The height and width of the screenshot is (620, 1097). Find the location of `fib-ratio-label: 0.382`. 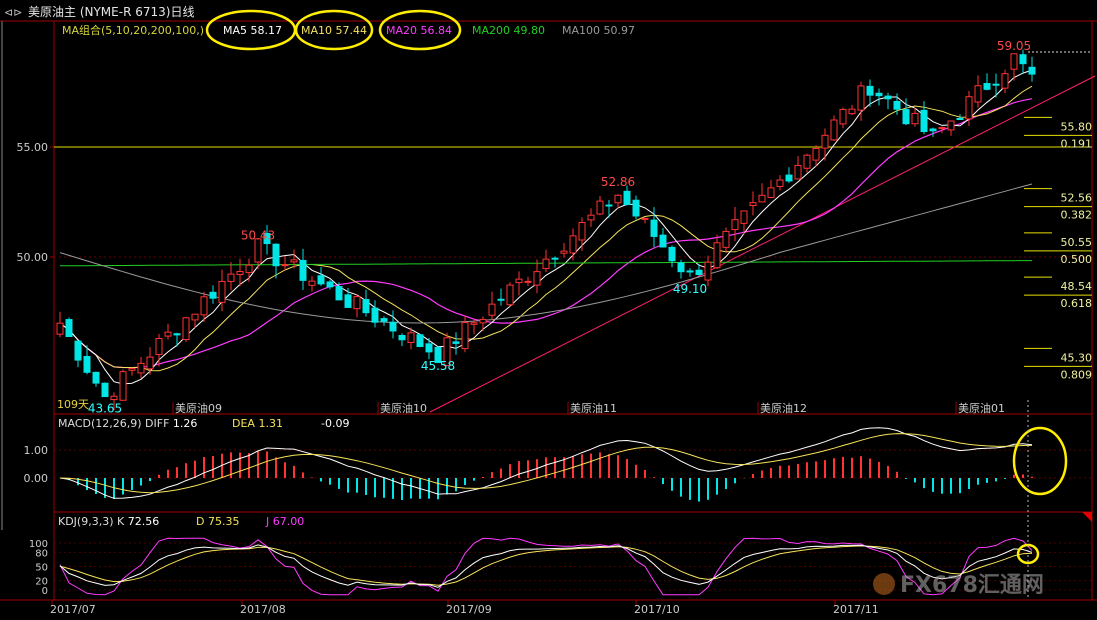

fib-ratio-label: 0.382 is located at coordinates (1077, 215).